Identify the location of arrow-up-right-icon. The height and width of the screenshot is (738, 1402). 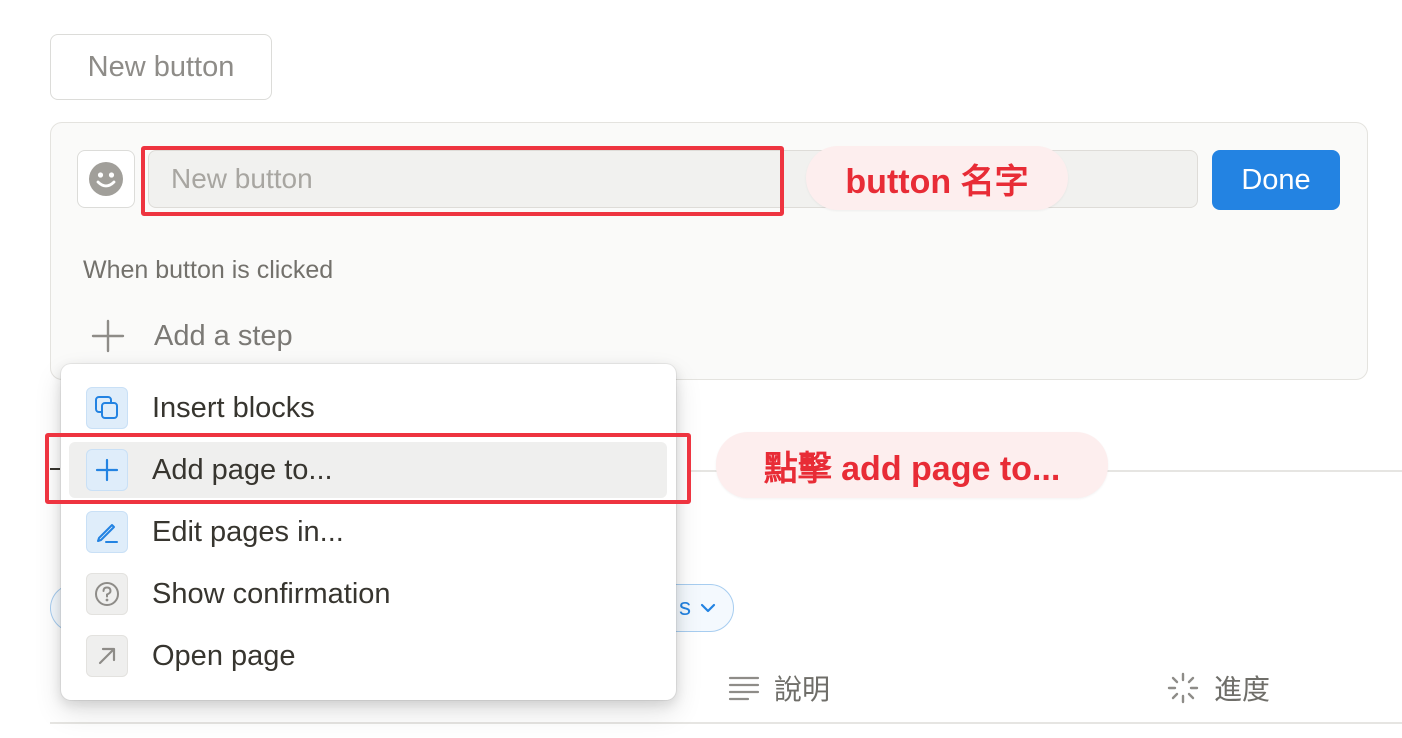
(107, 656).